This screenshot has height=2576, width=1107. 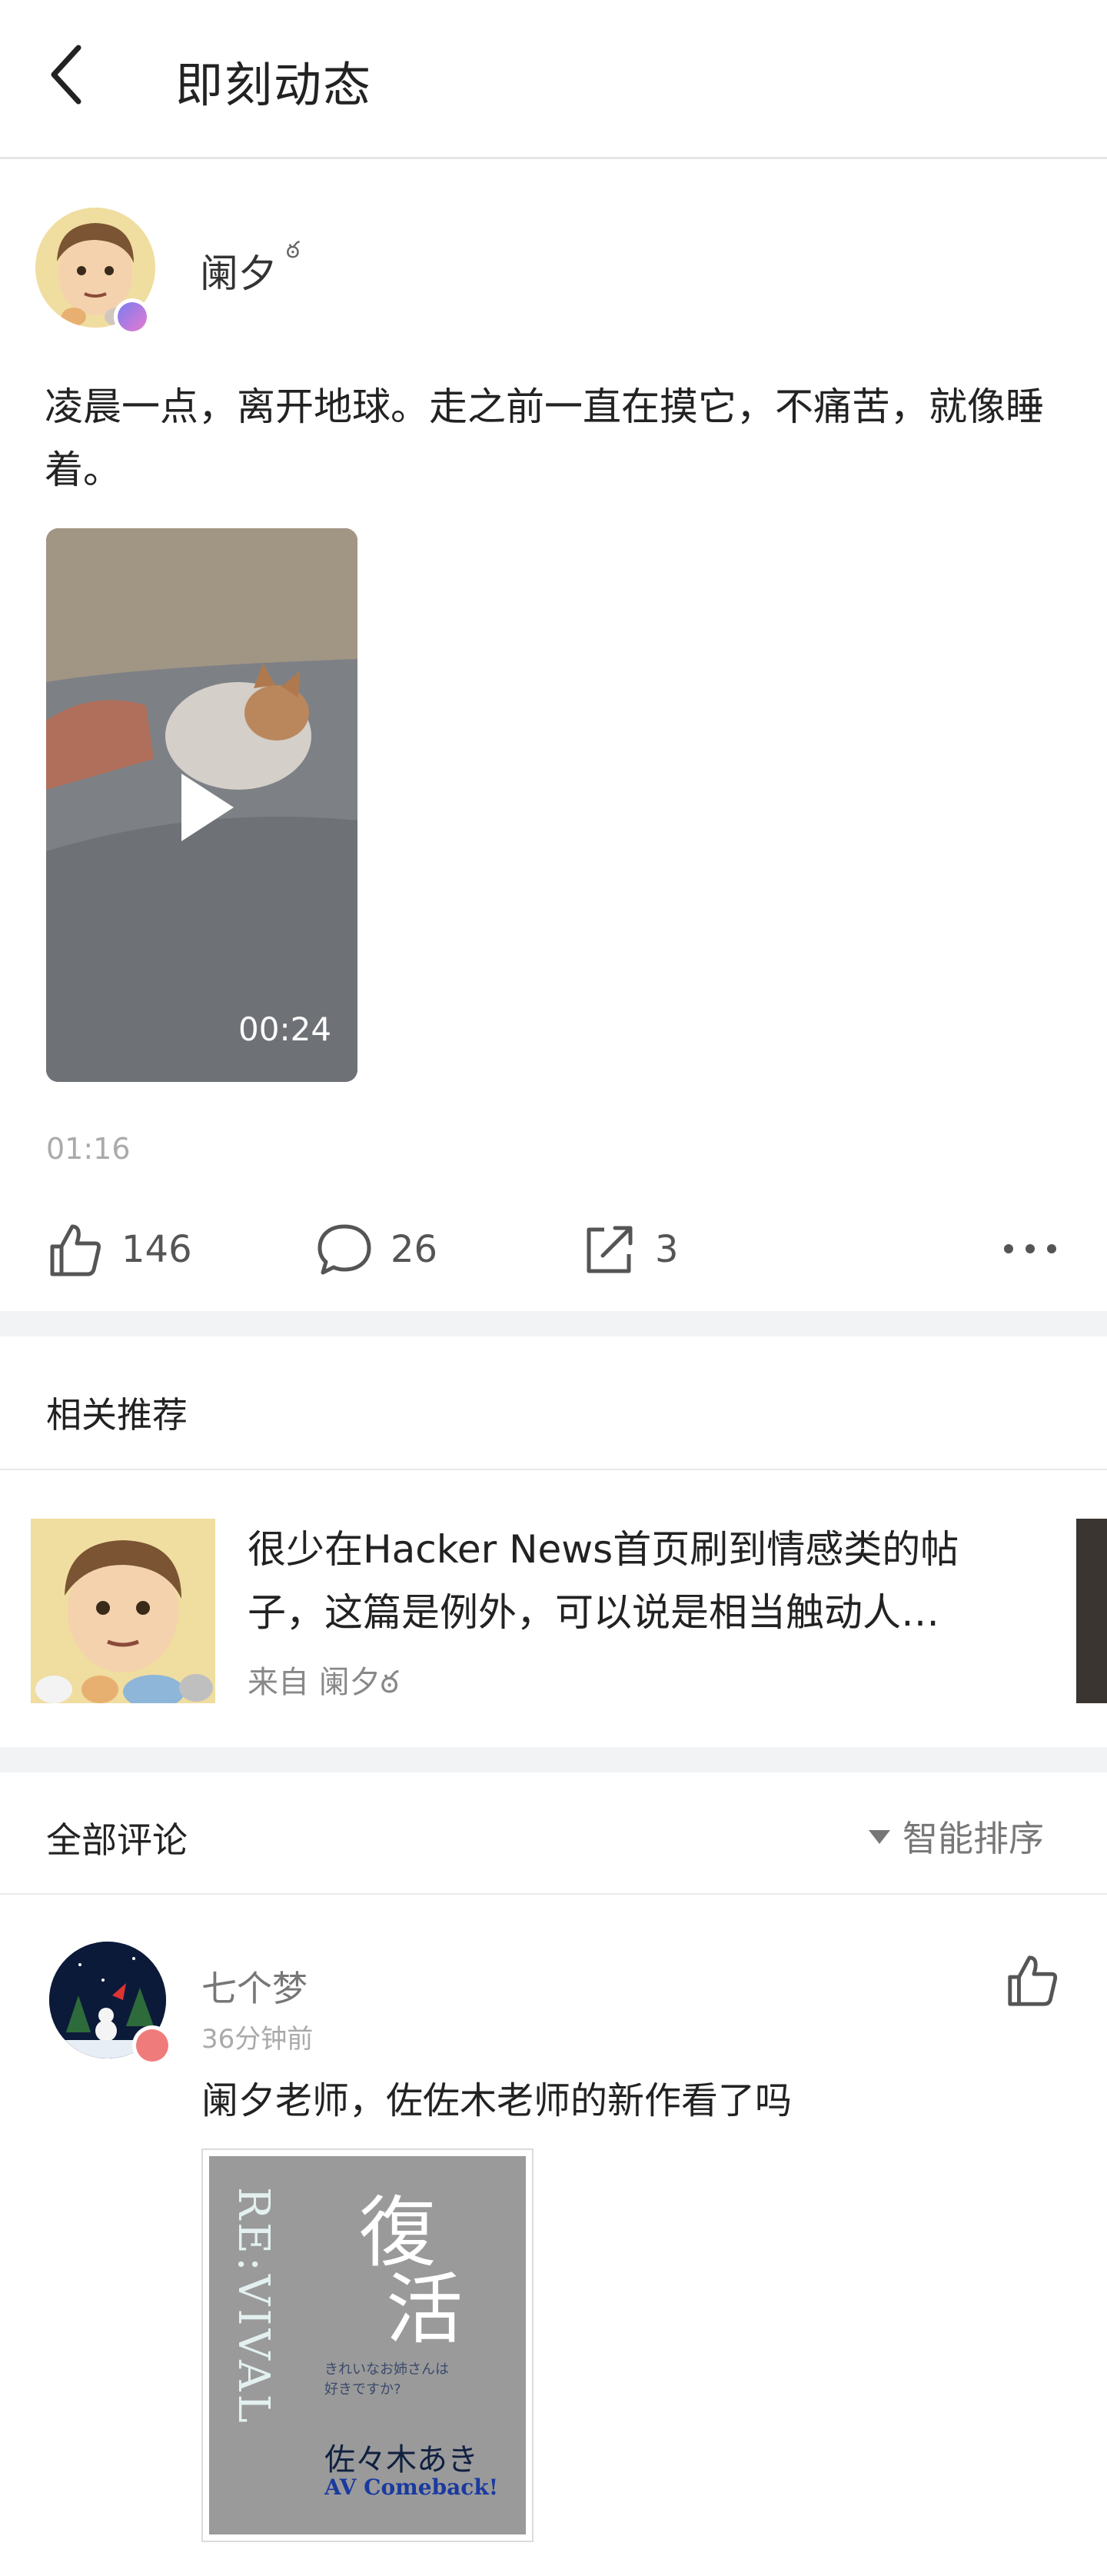 What do you see at coordinates (97, 271) in the screenshot?
I see `author-avatar` at bounding box center [97, 271].